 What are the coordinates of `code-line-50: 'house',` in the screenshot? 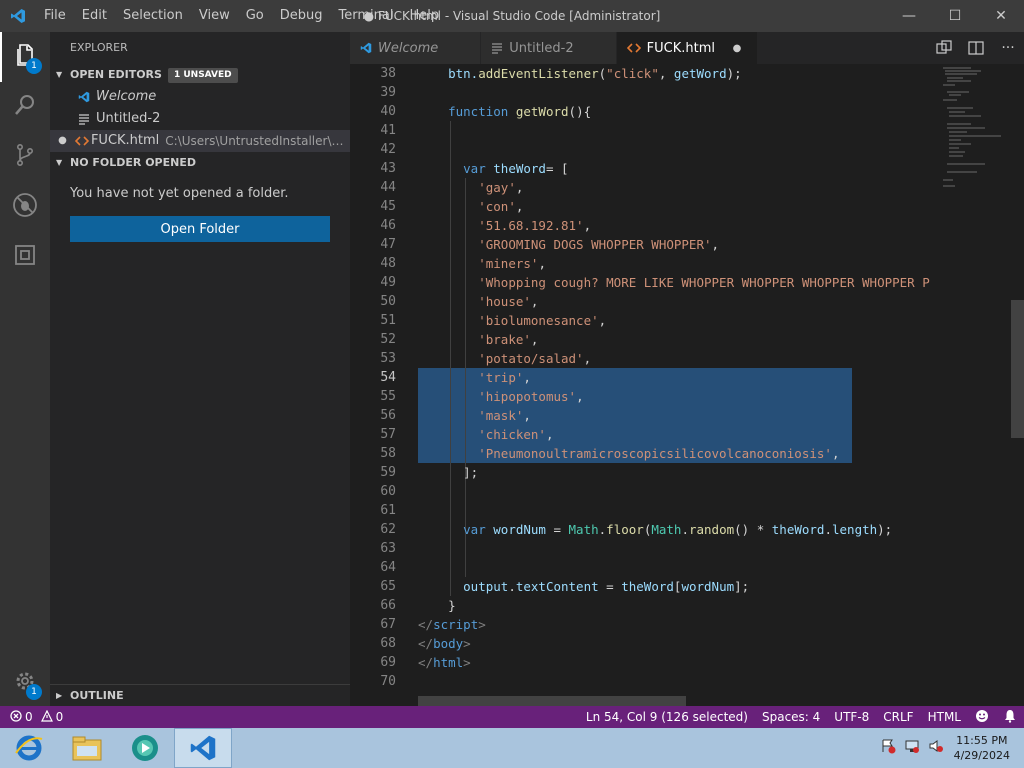 It's located at (508, 301).